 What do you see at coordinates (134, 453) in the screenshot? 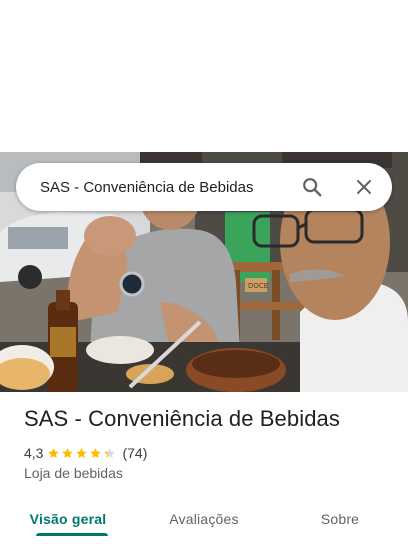
I see `review-count: (74)` at bounding box center [134, 453].